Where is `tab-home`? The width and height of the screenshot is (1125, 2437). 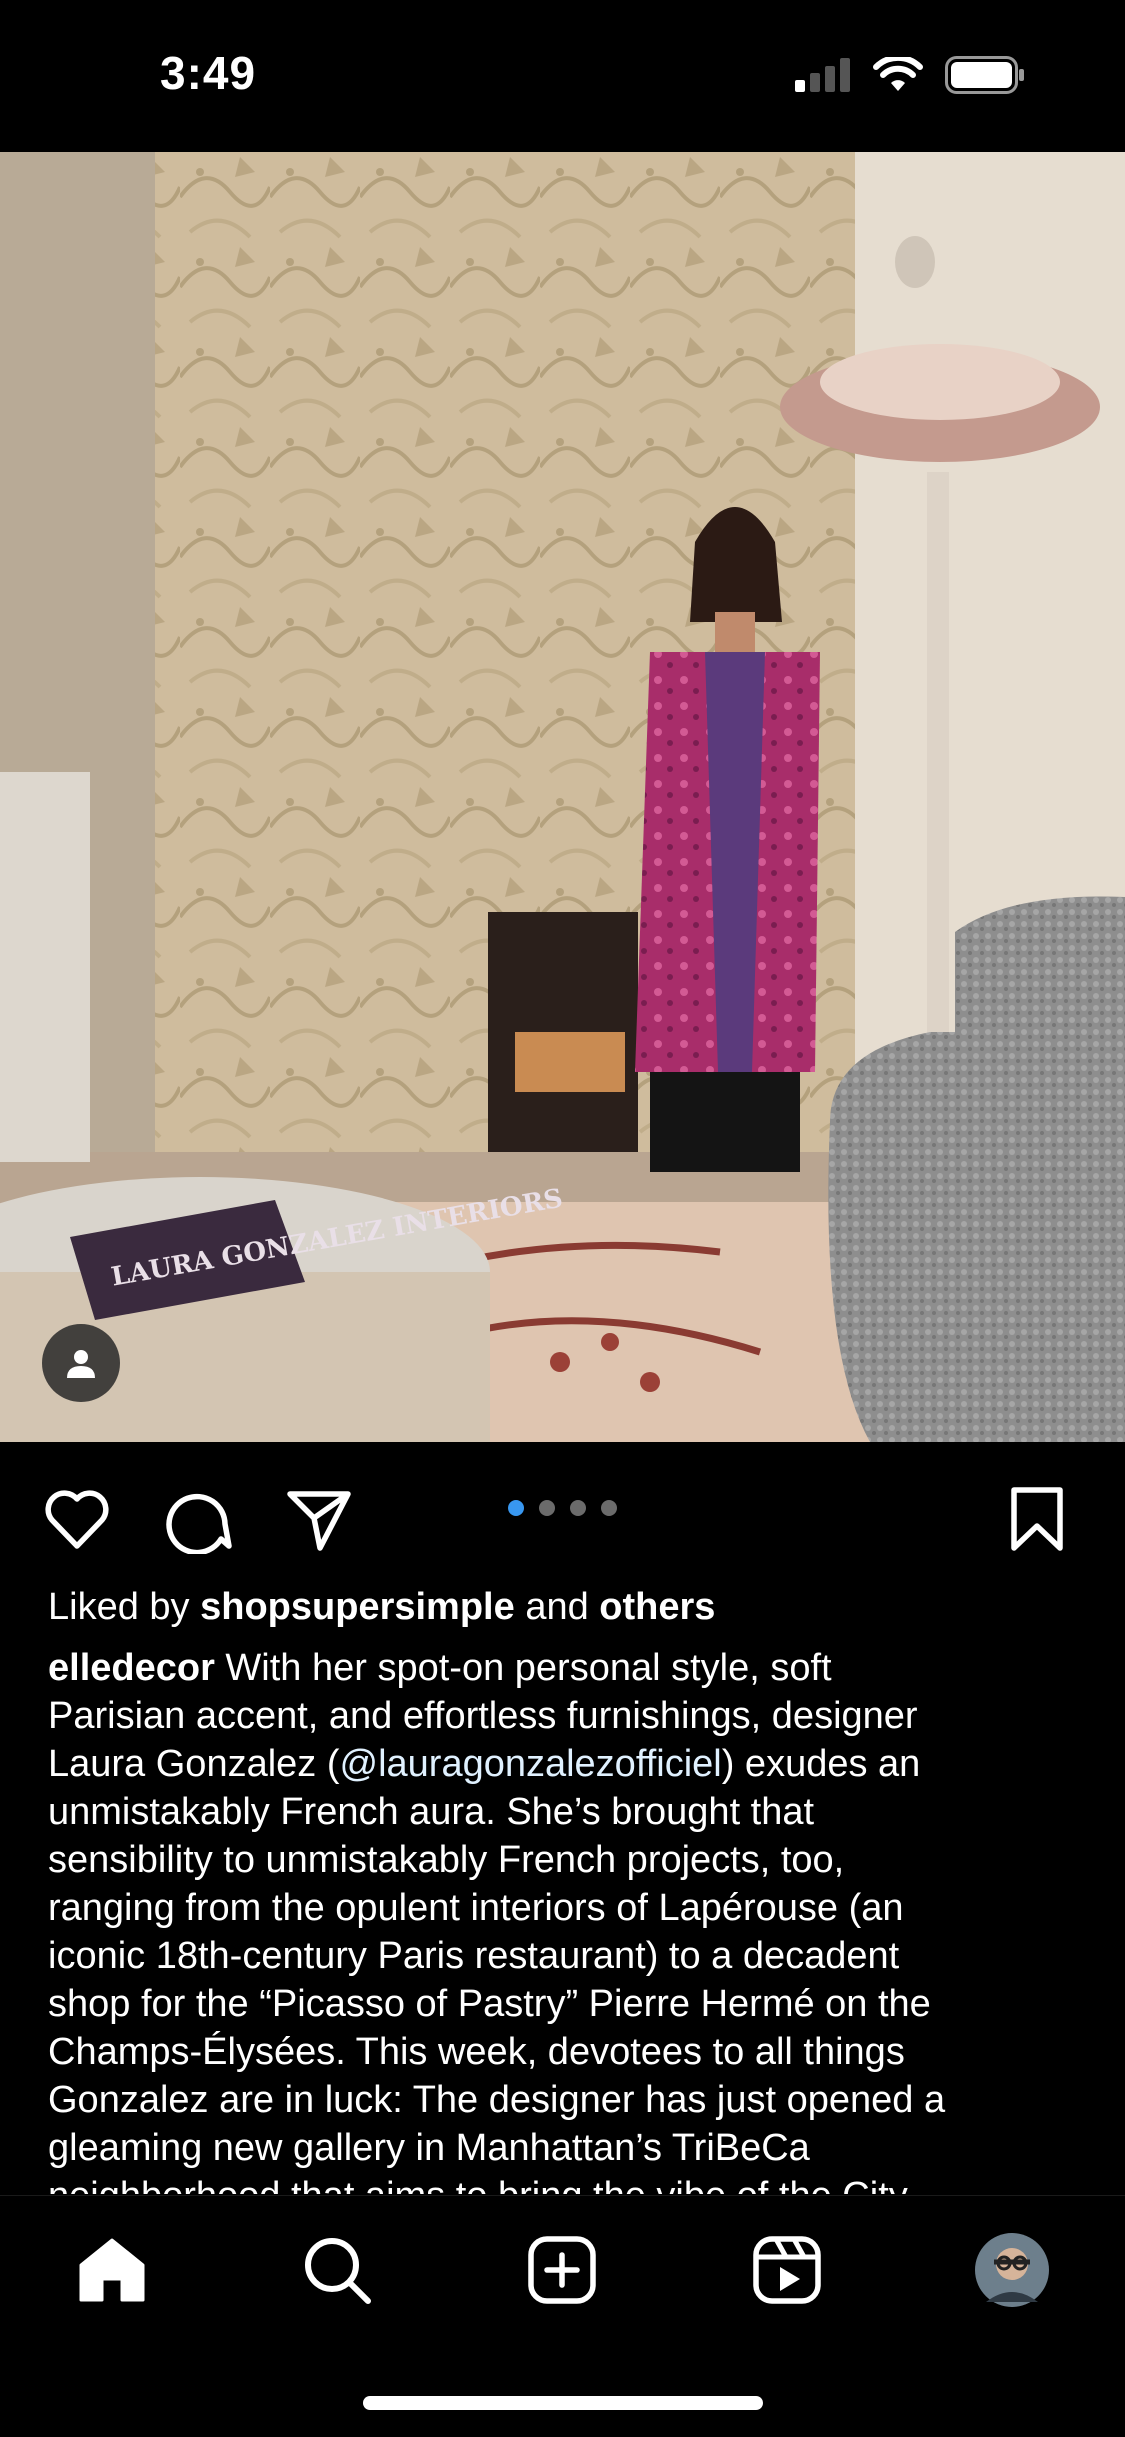
tab-home is located at coordinates (112, 2270).